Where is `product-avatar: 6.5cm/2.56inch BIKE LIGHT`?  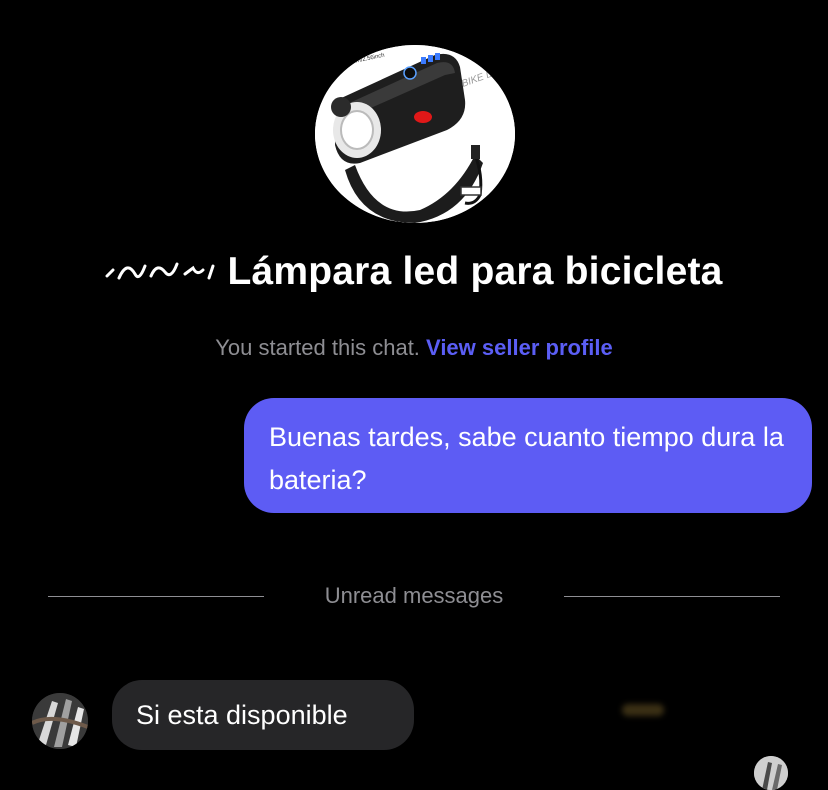
product-avatar: 6.5cm/2.56inch BIKE LIGHT is located at coordinates (415, 134).